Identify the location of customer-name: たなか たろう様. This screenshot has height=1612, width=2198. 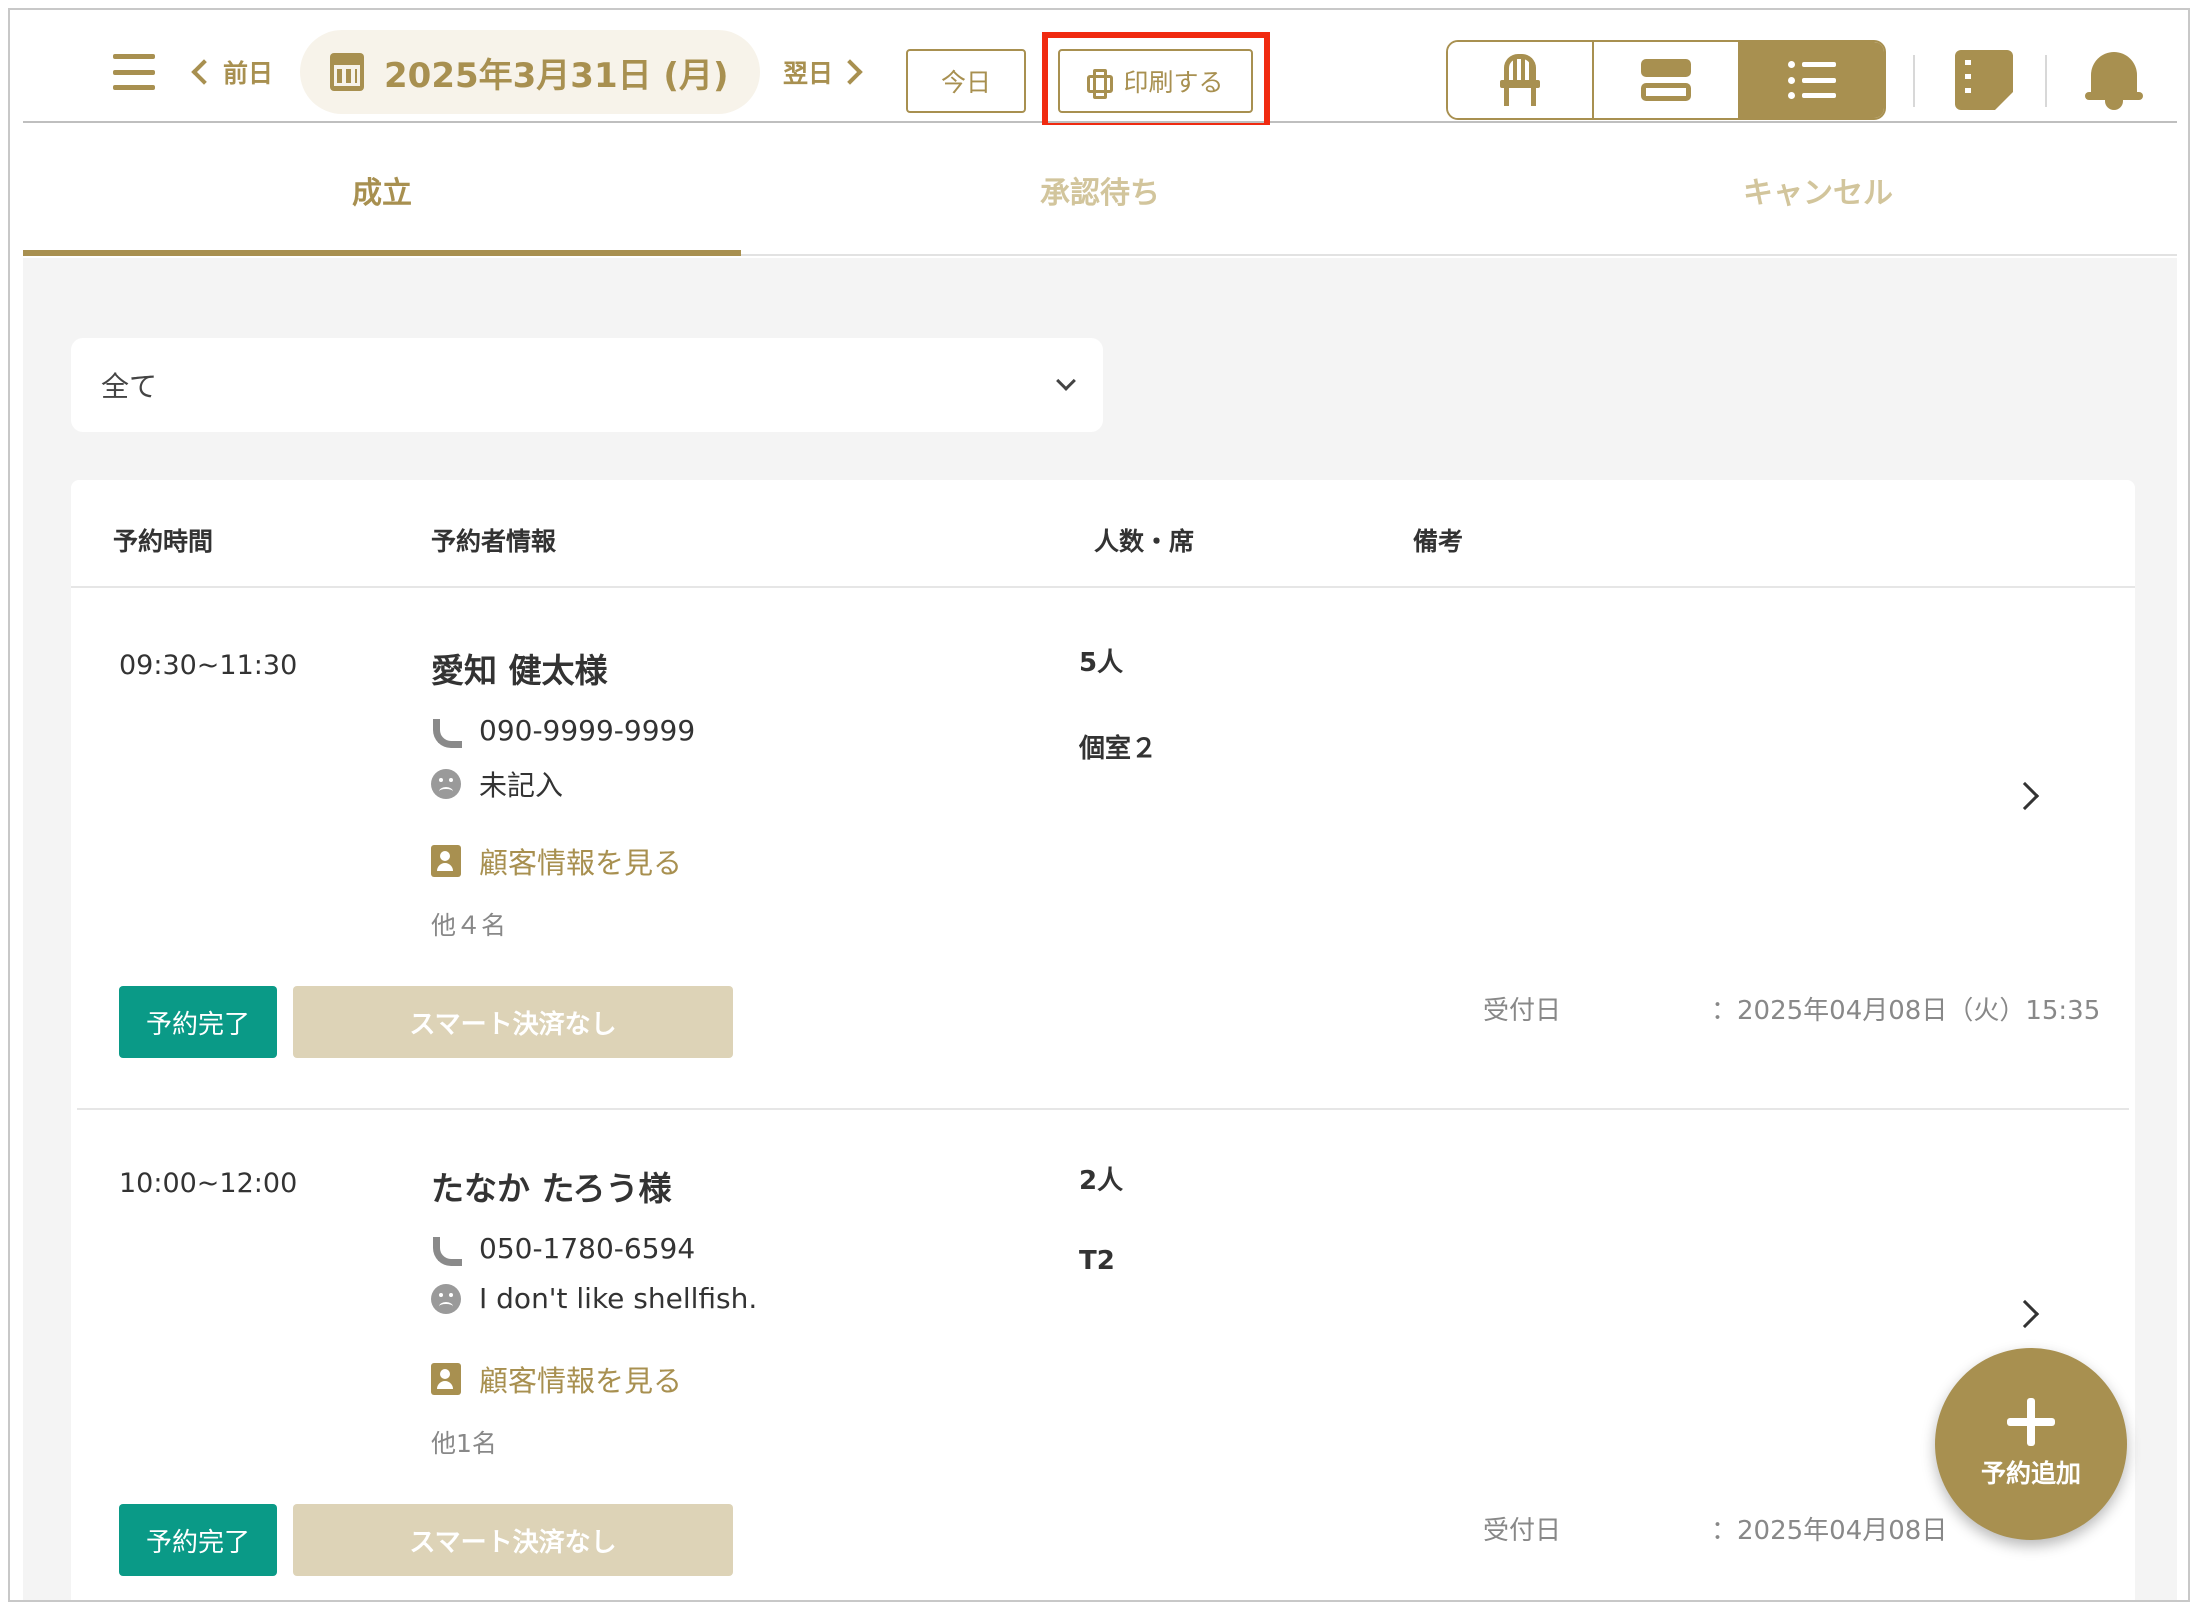
(551, 1188).